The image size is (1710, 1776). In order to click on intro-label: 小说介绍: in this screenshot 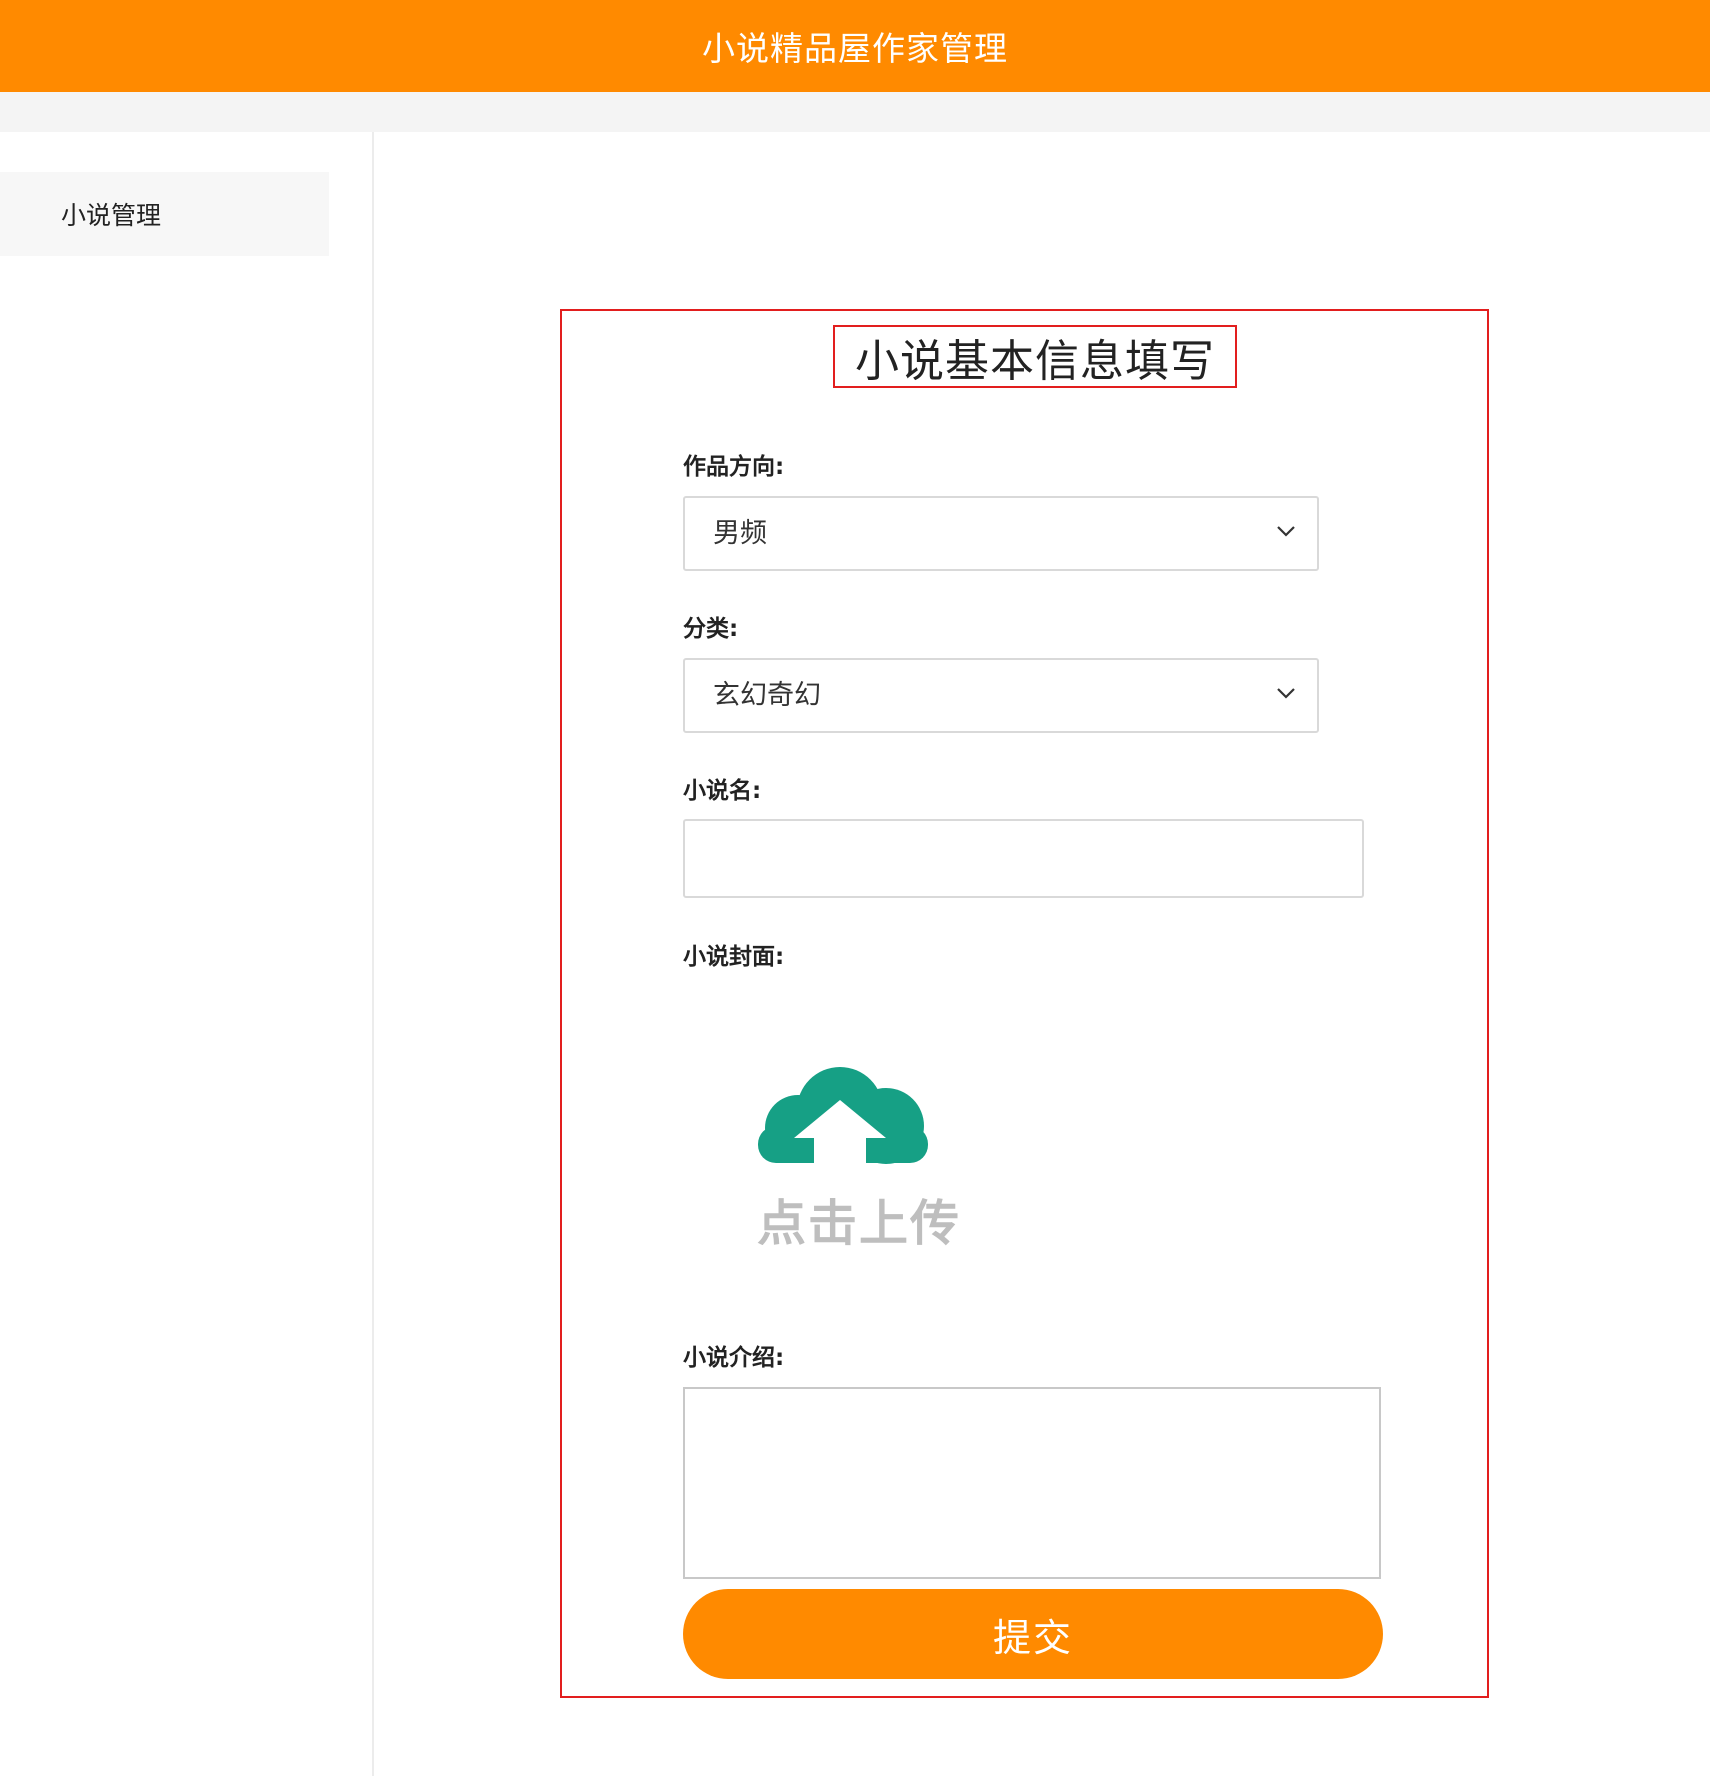, I will do `click(734, 1358)`.